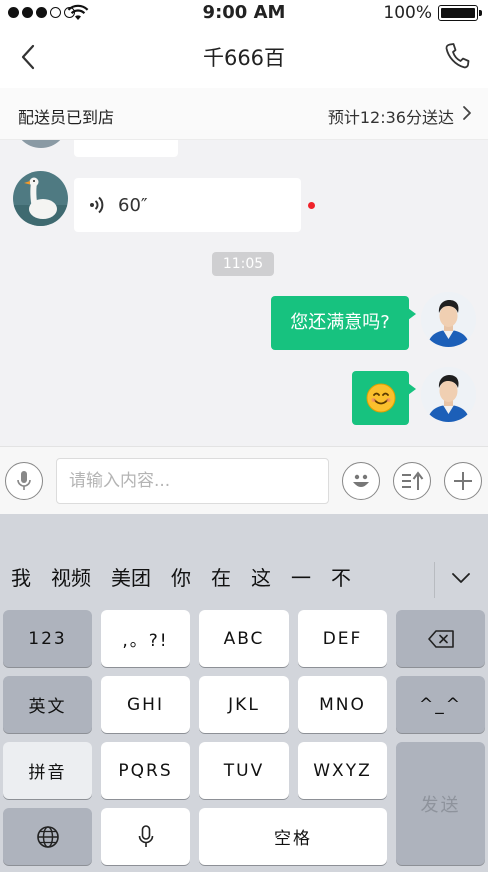 The height and width of the screenshot is (872, 488). Describe the element at coordinates (342, 704) in the screenshot. I see `key-mno: MNO` at that location.